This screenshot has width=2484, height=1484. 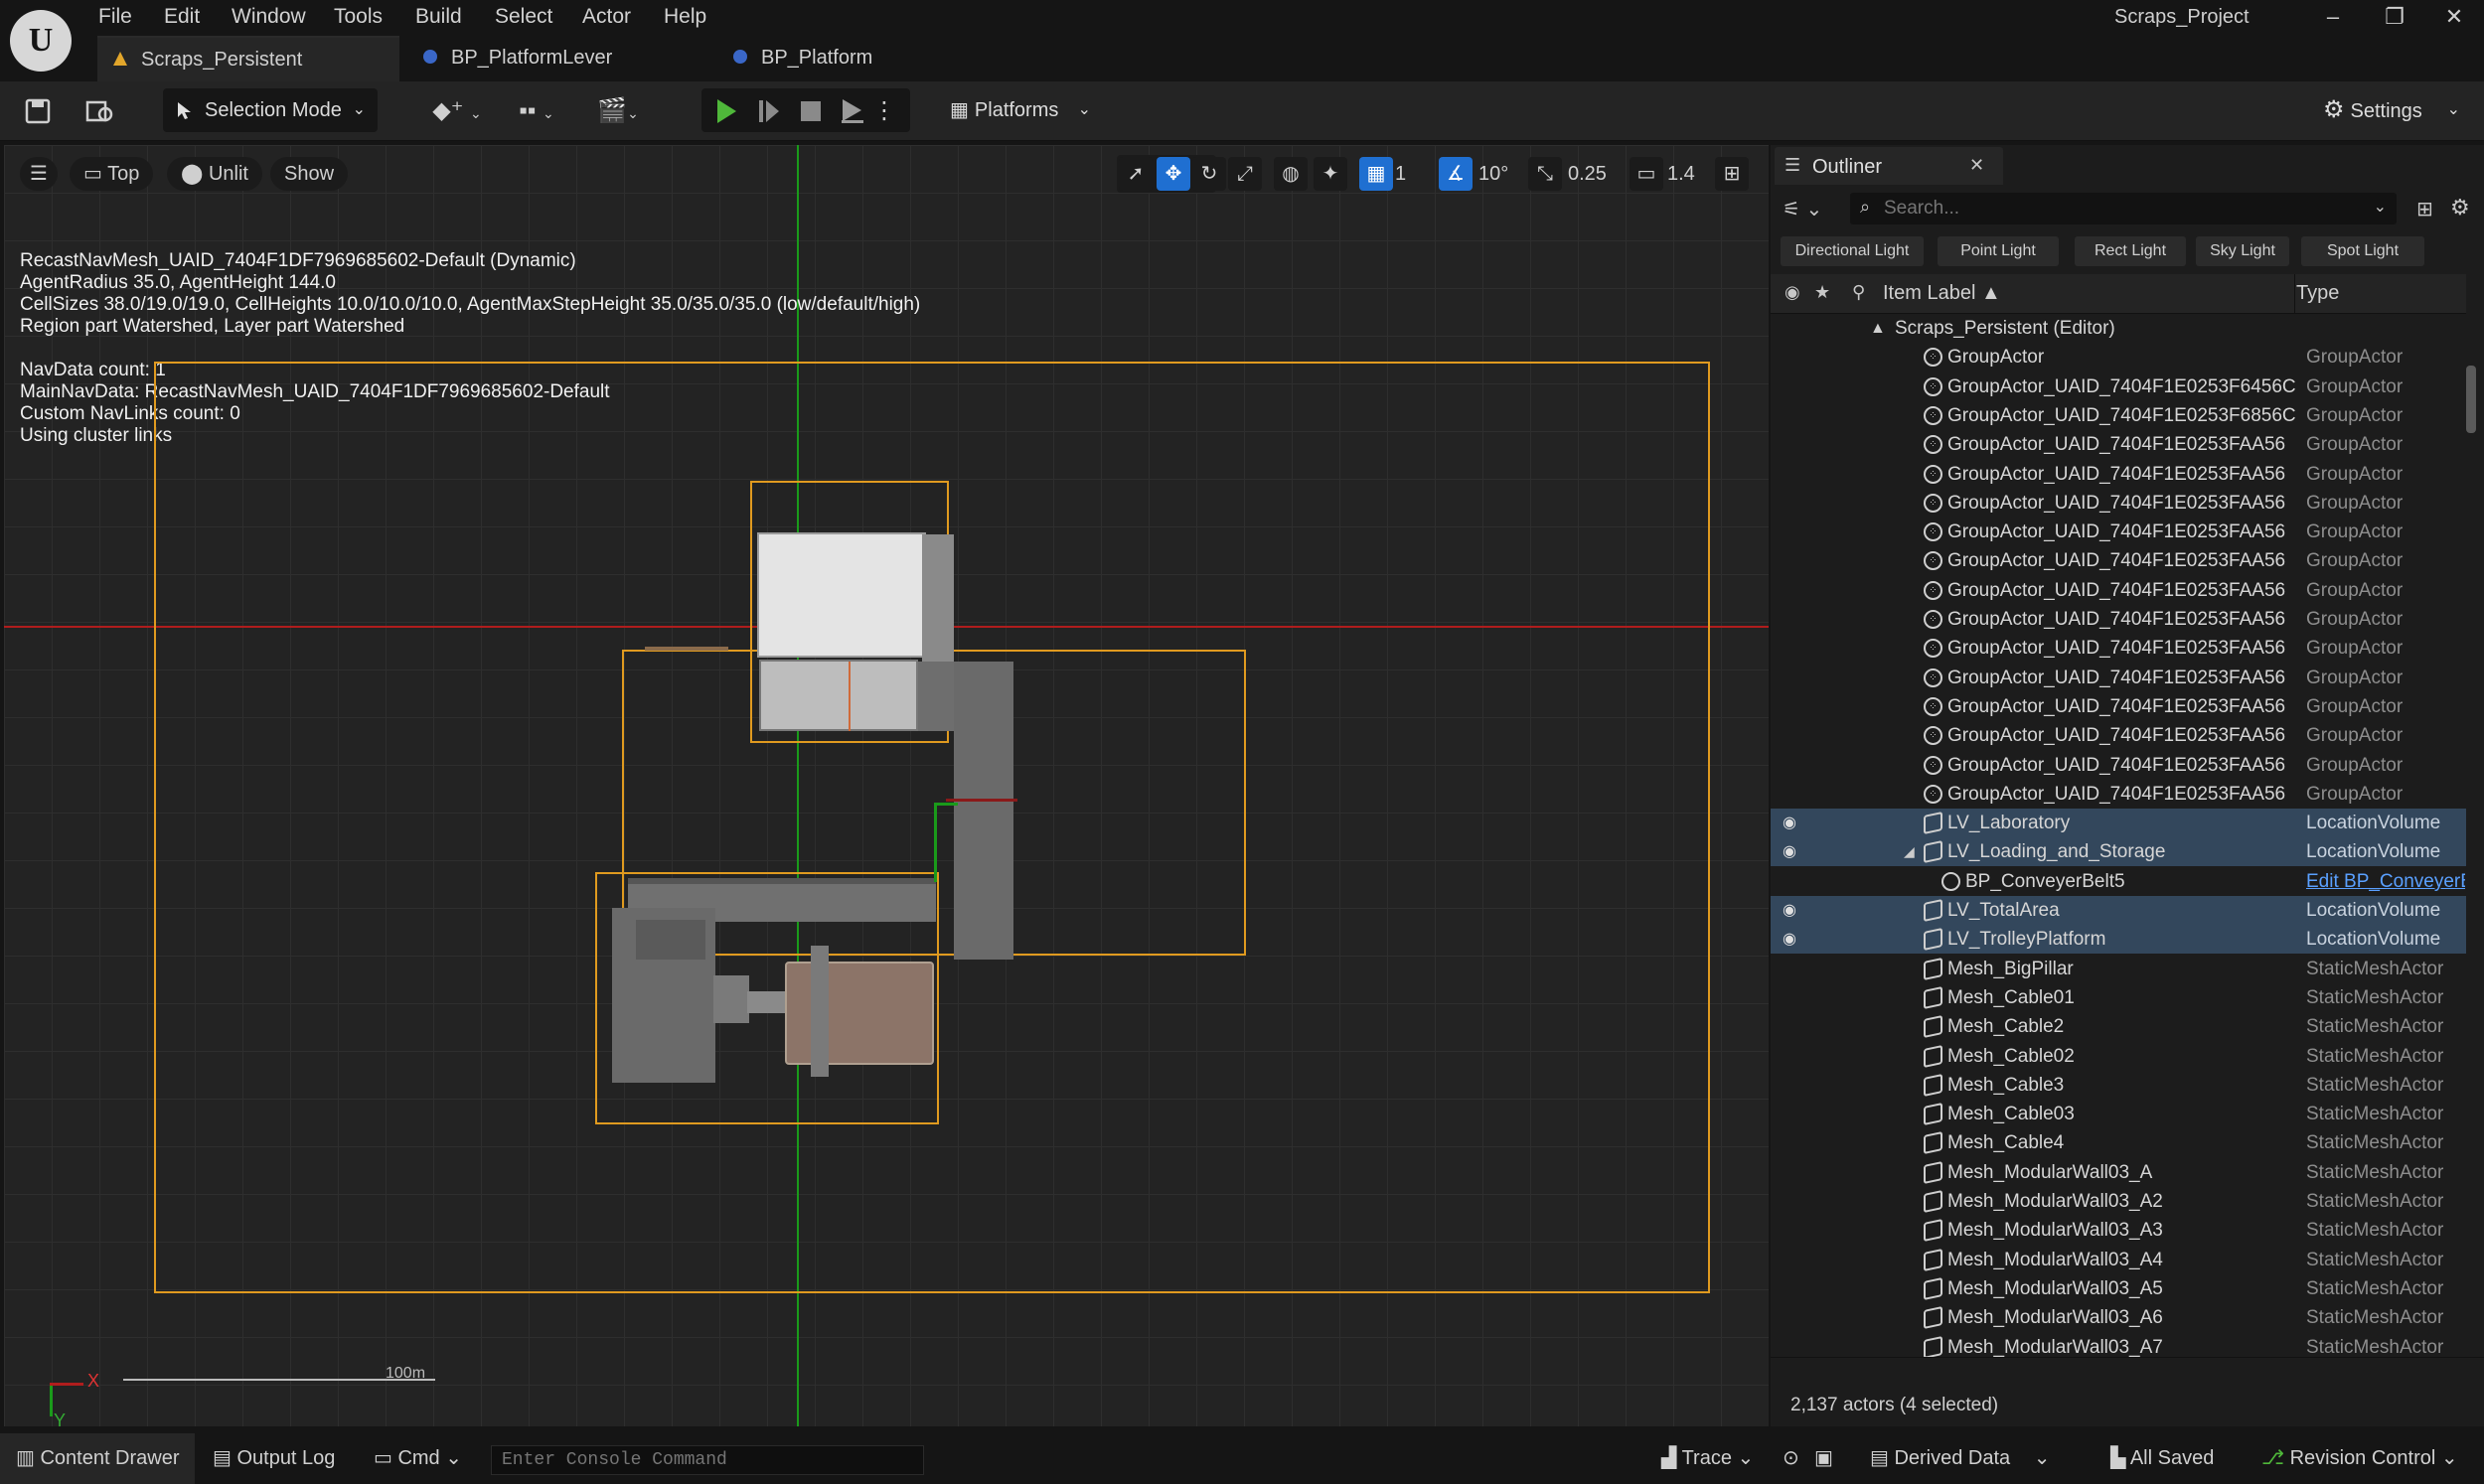 I want to click on tab-scraps-persistent: Scraps_Persistent, so click(x=248, y=58).